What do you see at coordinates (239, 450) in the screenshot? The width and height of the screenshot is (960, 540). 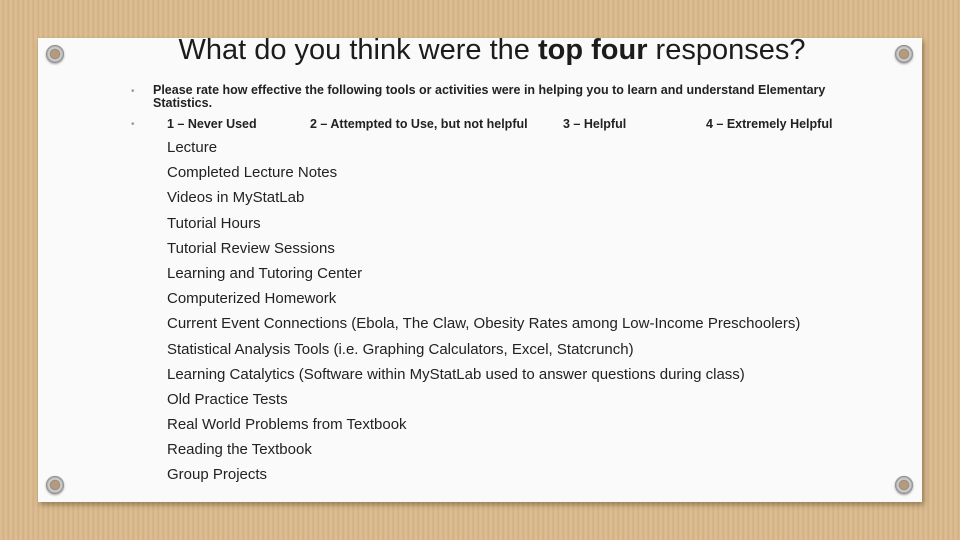 I see `list-item: Reading the Textbook` at bounding box center [239, 450].